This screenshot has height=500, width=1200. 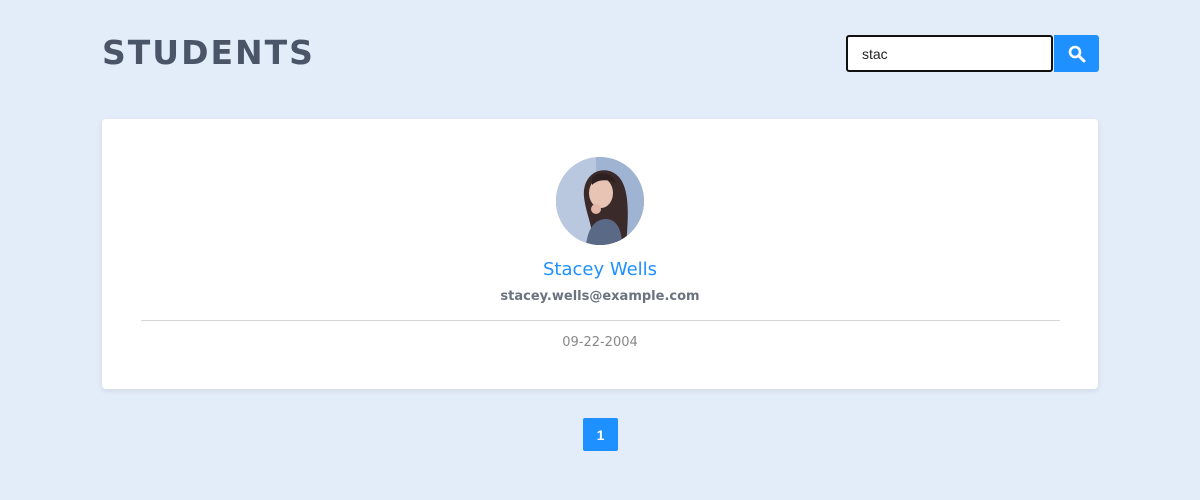 What do you see at coordinates (600, 342) in the screenshot?
I see `student-dob: 09-22-2004` at bounding box center [600, 342].